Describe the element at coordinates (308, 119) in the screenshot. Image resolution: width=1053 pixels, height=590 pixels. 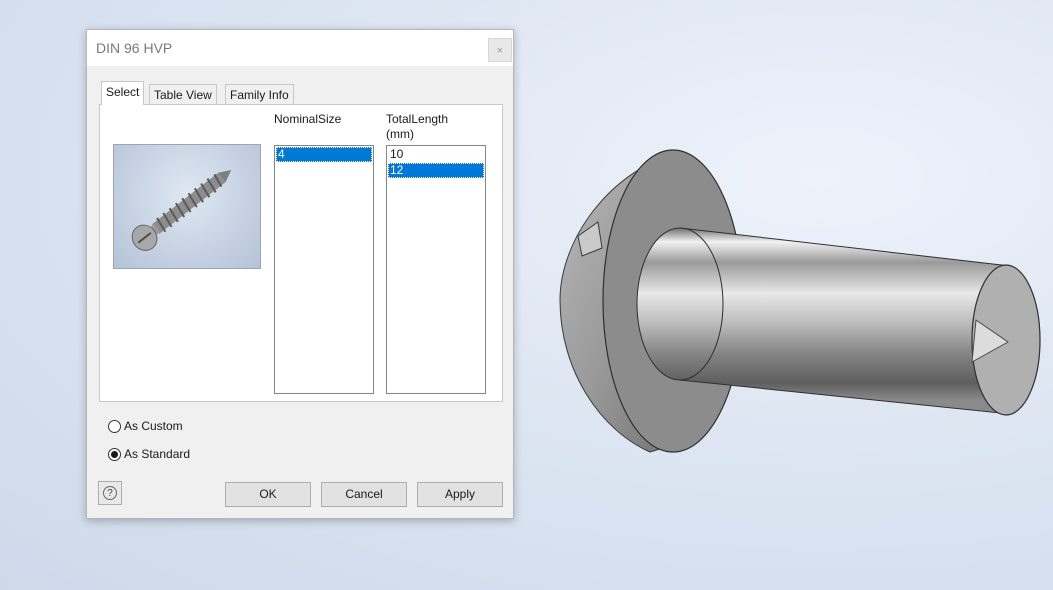
I see `nominal-size-header: NominalSize` at that location.